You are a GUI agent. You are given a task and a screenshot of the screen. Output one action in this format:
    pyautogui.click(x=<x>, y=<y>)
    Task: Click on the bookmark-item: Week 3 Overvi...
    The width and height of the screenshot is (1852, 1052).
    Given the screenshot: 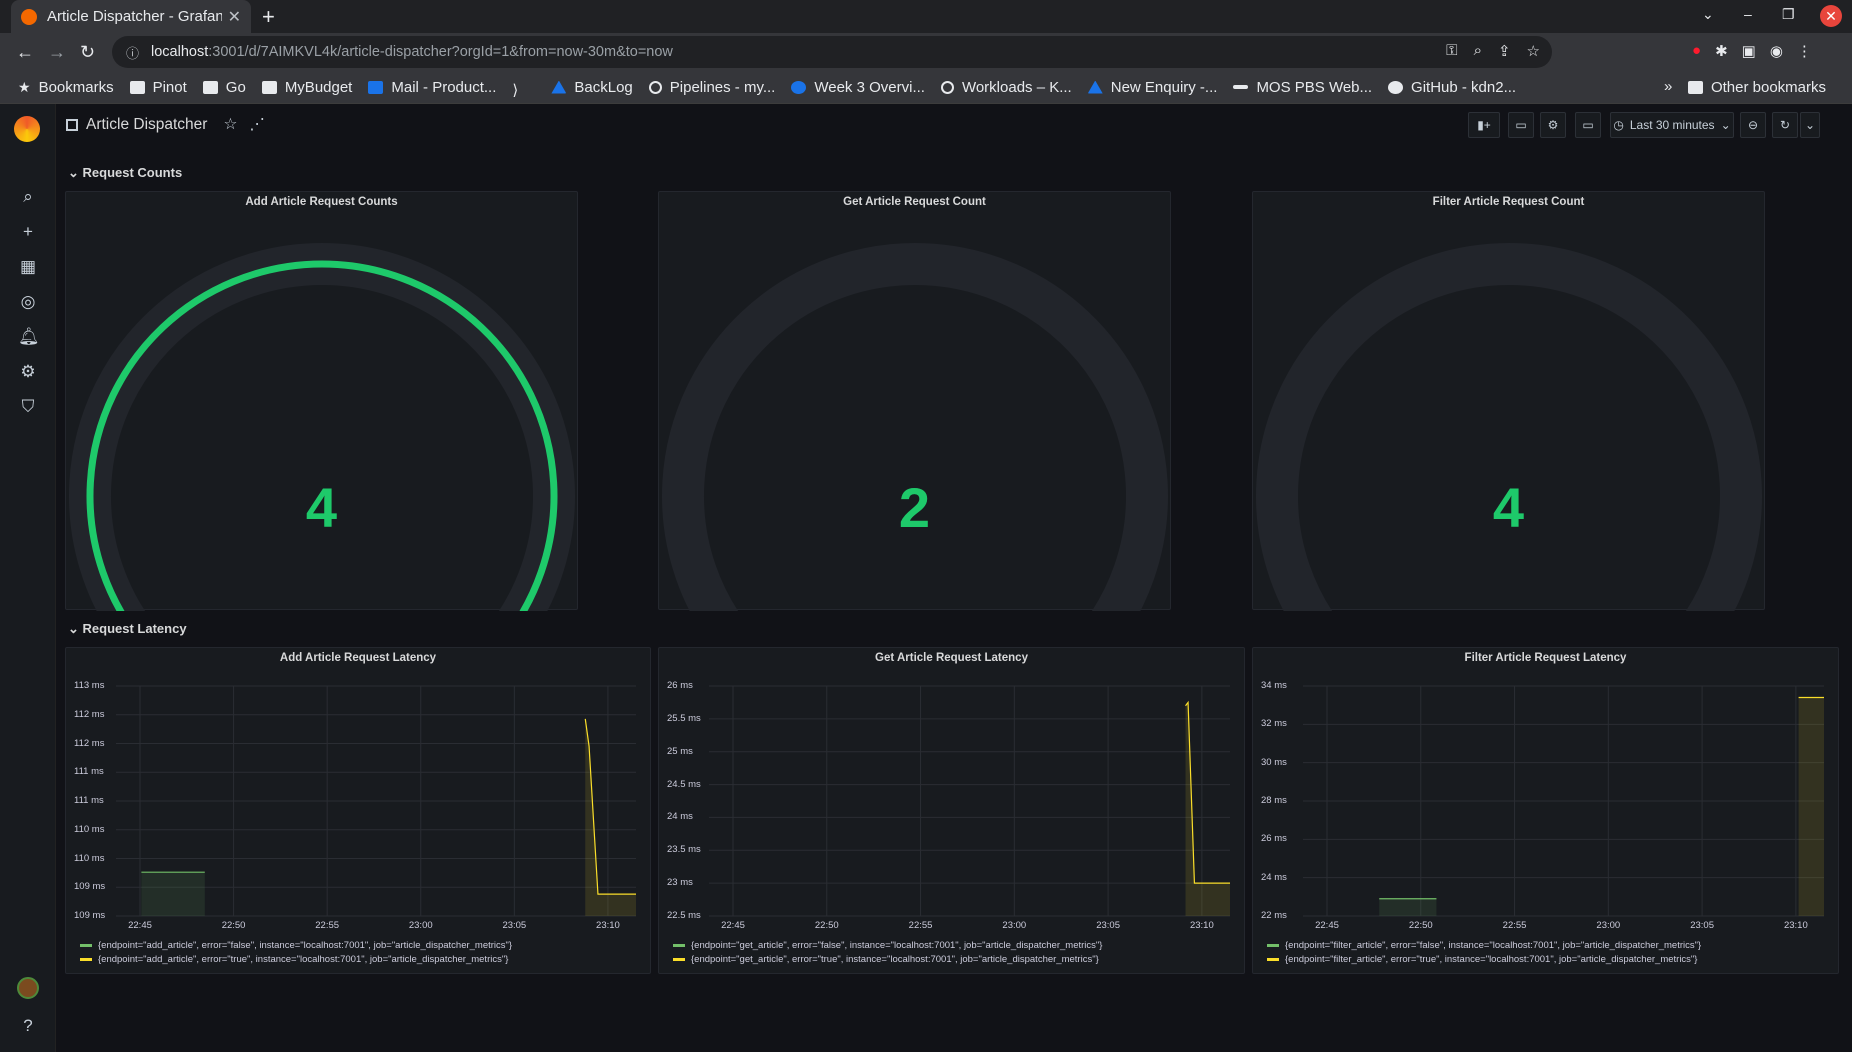 What is the action you would take?
    pyautogui.click(x=858, y=87)
    